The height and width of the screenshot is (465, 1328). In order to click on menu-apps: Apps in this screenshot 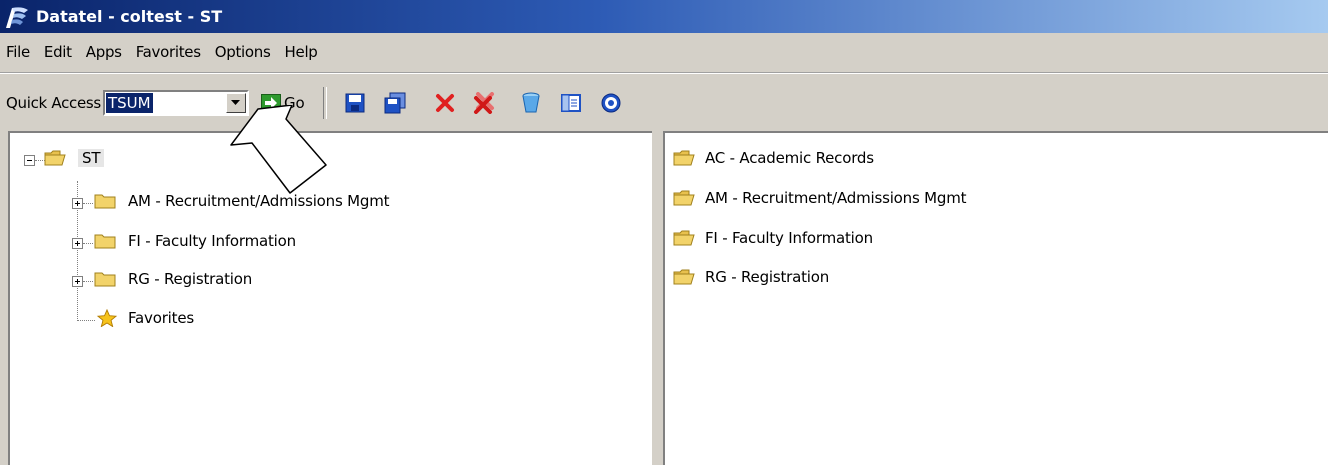, I will do `click(104, 52)`.